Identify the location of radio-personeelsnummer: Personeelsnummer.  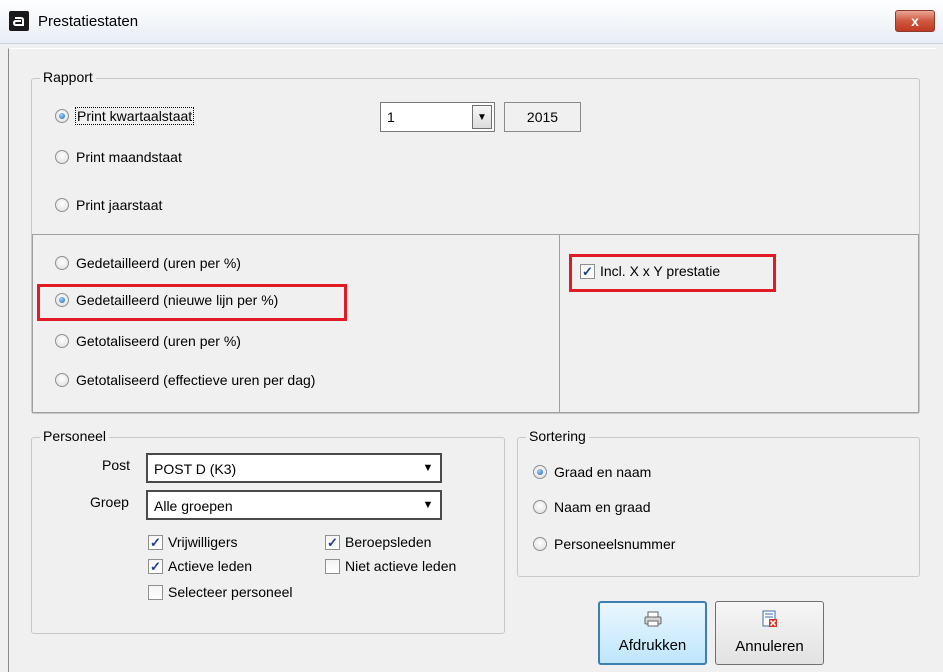
(604, 544).